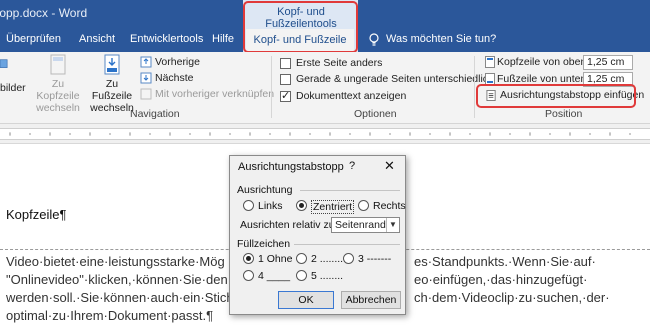  I want to click on cancel-button: Abbrechen, so click(371, 300).